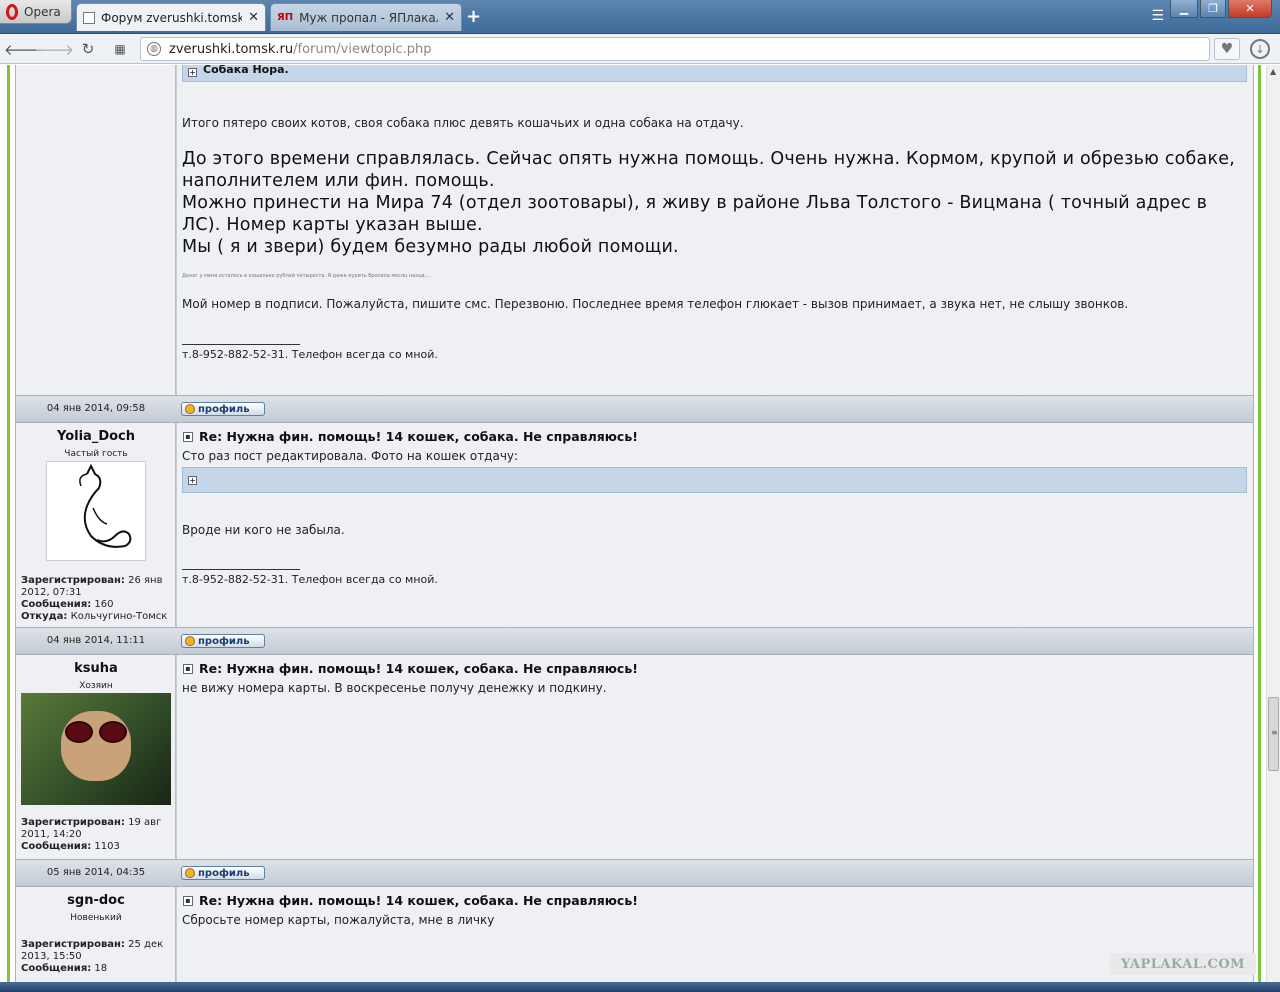 This screenshot has width=1280, height=992. Describe the element at coordinates (1273, 71) in the screenshot. I see `scroll-up-icon: ▲` at that location.